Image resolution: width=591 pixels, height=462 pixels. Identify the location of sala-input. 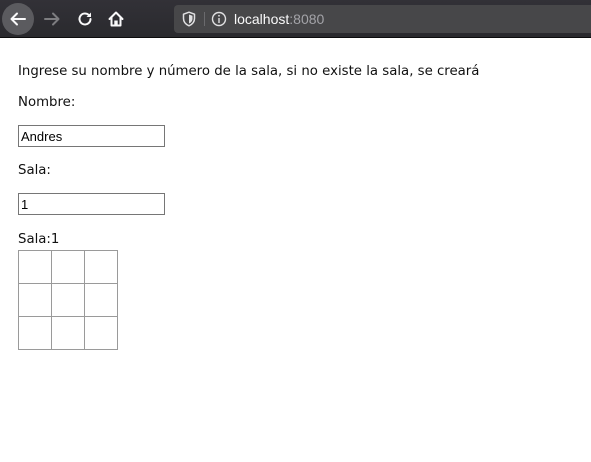
(91, 204).